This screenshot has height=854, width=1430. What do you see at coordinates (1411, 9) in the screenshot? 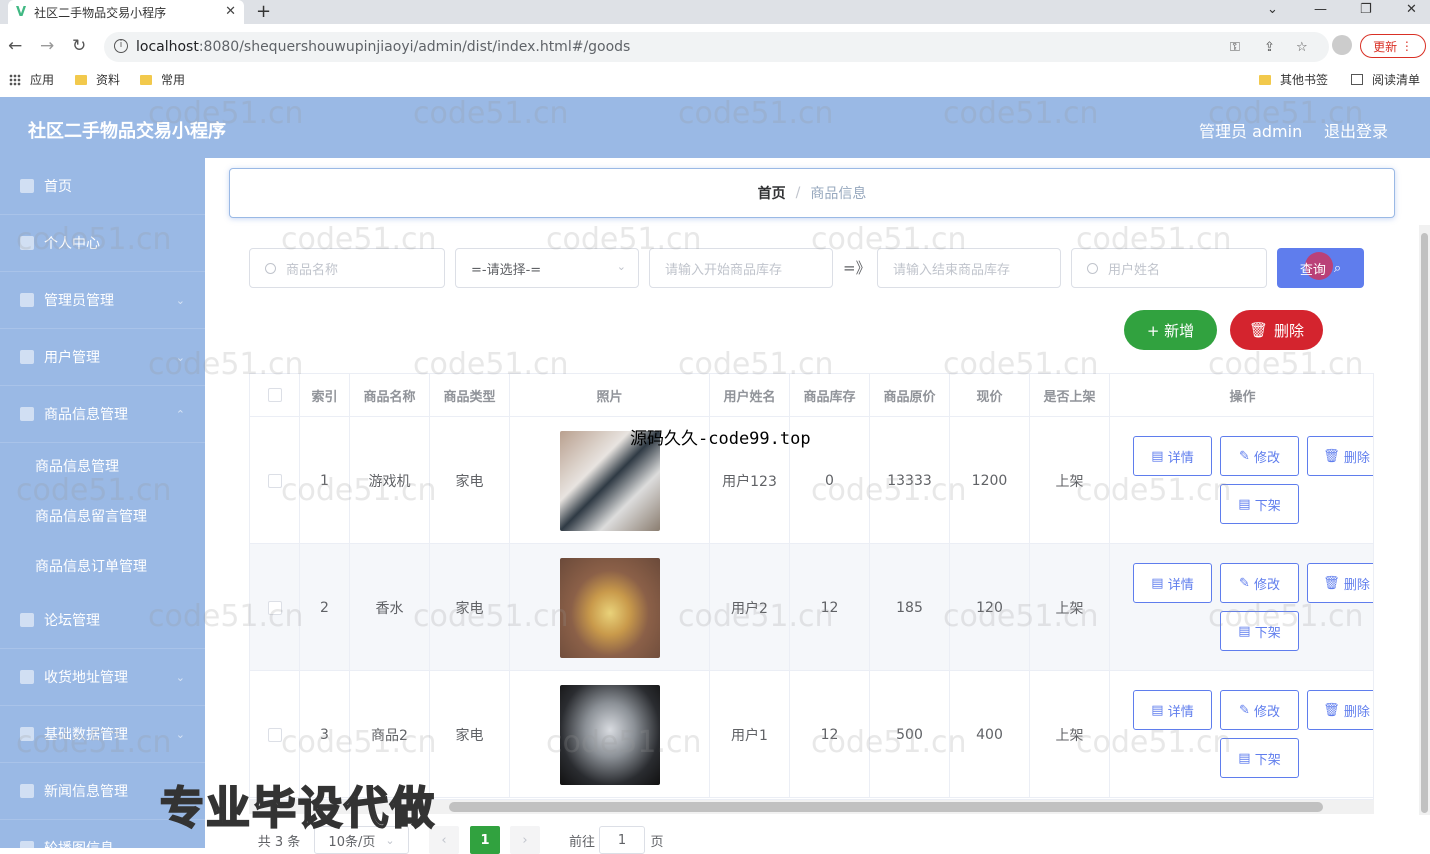
I see `close-window-icon: ✕` at bounding box center [1411, 9].